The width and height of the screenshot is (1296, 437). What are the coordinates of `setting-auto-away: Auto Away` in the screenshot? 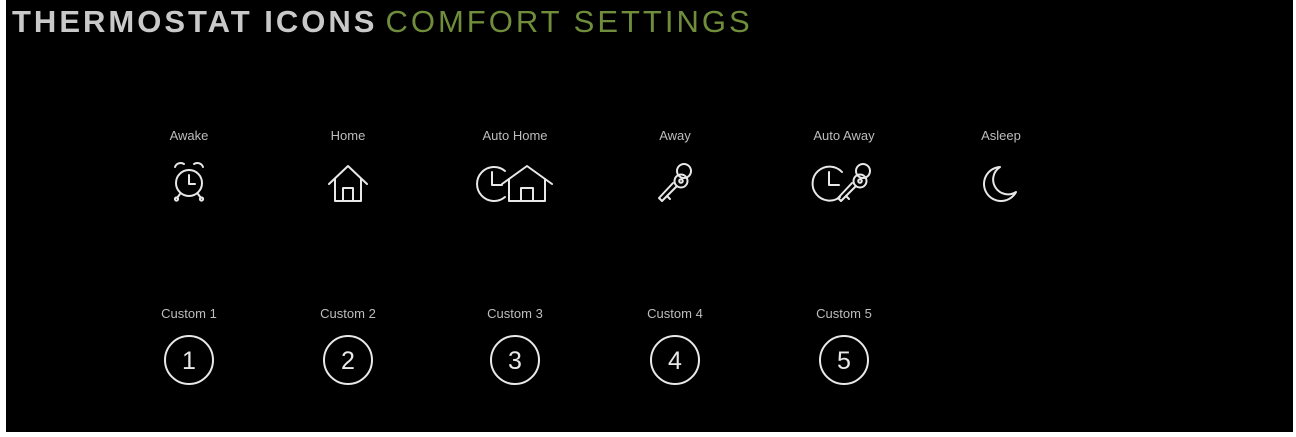 It's located at (844, 168).